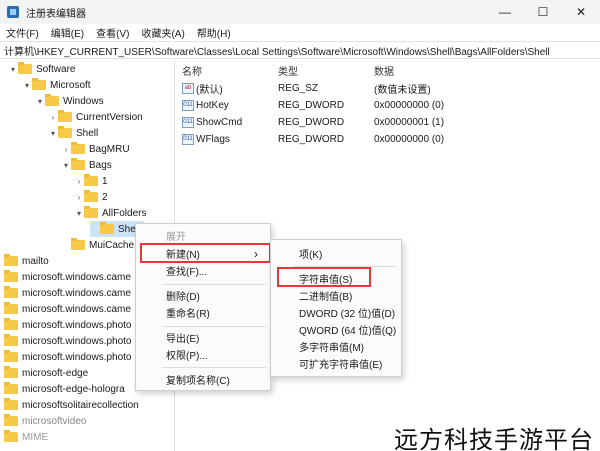 Image resolution: width=600 pixels, height=451 pixels. What do you see at coordinates (162, 32) in the screenshot?
I see `menu-favorites: 收藏夹(A)` at bounding box center [162, 32].